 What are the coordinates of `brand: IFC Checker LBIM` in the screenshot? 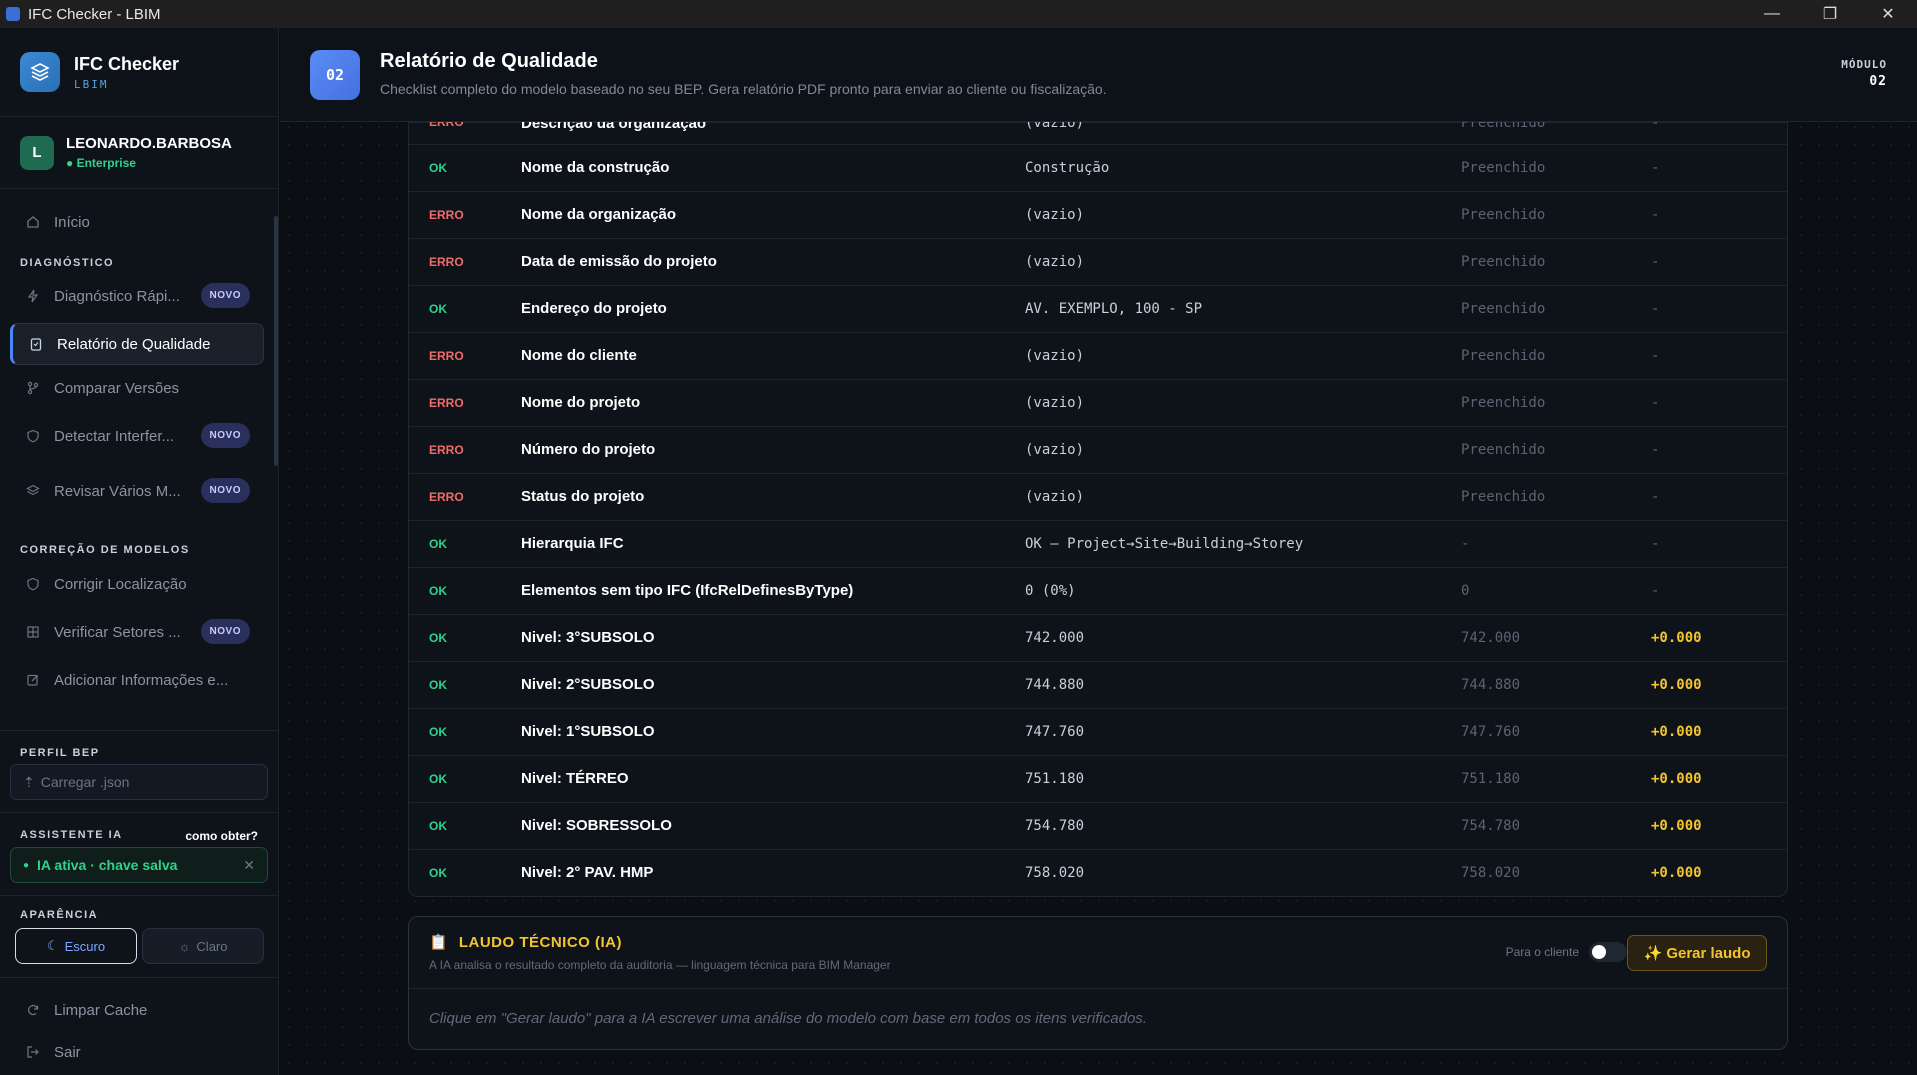 It's located at (139, 72).